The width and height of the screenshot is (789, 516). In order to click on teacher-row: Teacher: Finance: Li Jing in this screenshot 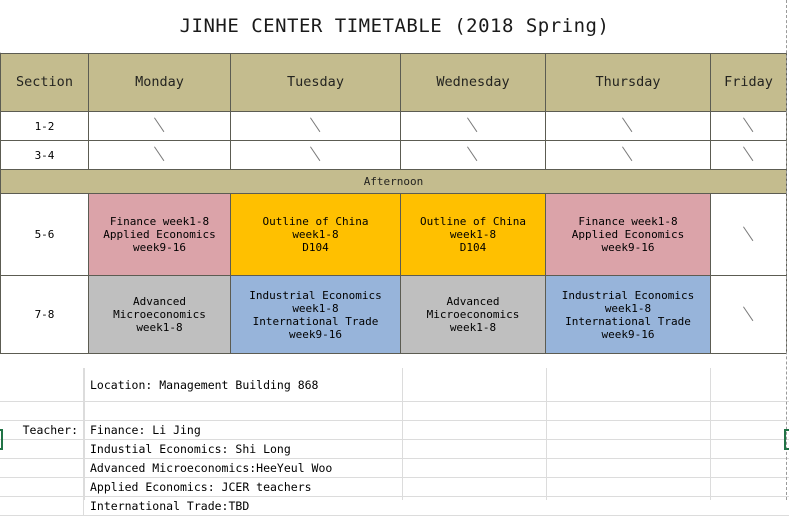, I will do `click(394, 430)`.